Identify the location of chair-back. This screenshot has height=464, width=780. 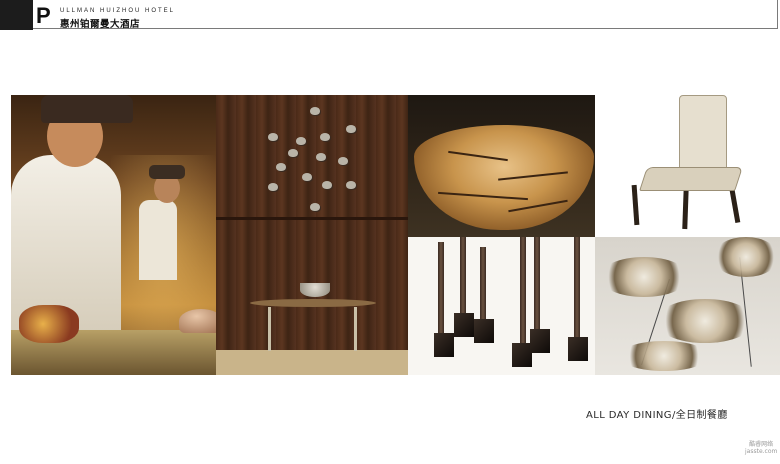
(703, 135).